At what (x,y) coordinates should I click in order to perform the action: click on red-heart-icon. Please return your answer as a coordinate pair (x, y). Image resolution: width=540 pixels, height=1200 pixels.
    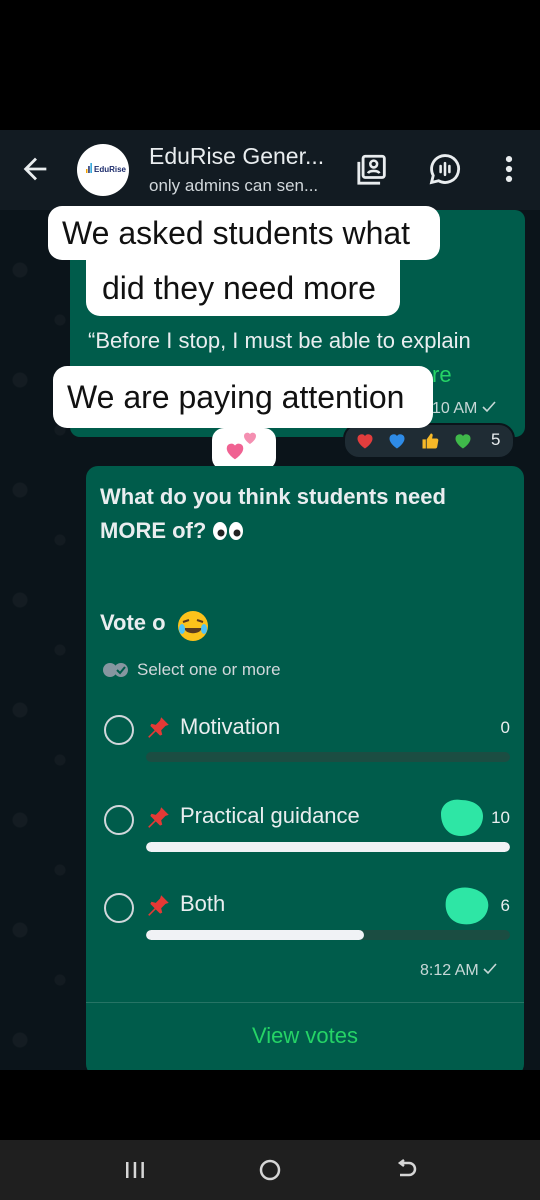
    Looking at the image, I should click on (365, 441).